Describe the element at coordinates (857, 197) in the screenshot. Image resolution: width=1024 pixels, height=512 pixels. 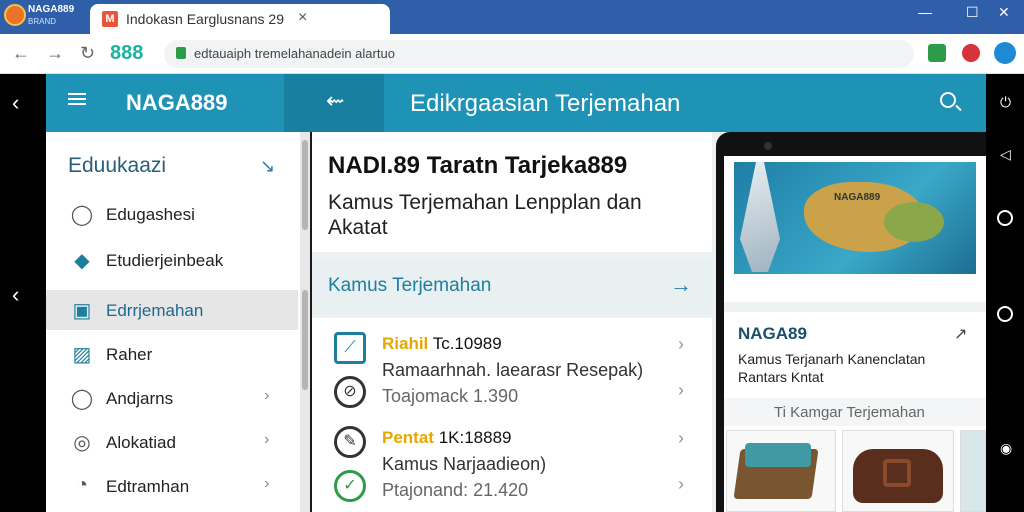
I see `map-label: NAGA889` at that location.